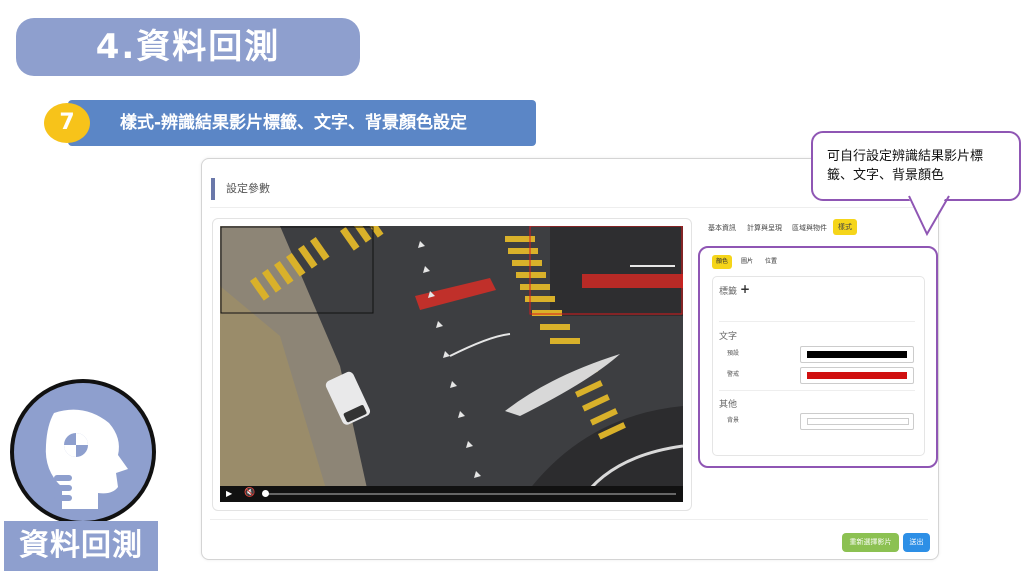  What do you see at coordinates (733, 353) in the screenshot?
I see `text-default-label: 預設` at bounding box center [733, 353].